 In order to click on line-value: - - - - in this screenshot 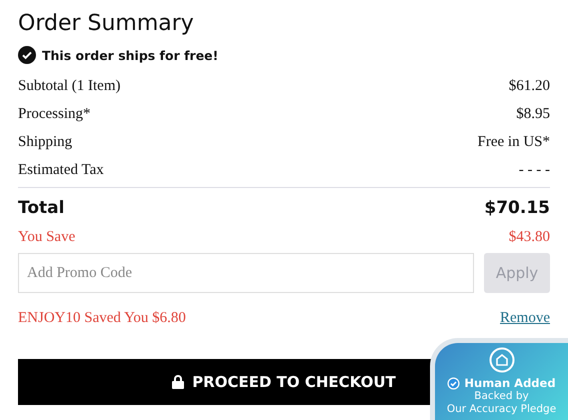, I will do `click(534, 170)`.